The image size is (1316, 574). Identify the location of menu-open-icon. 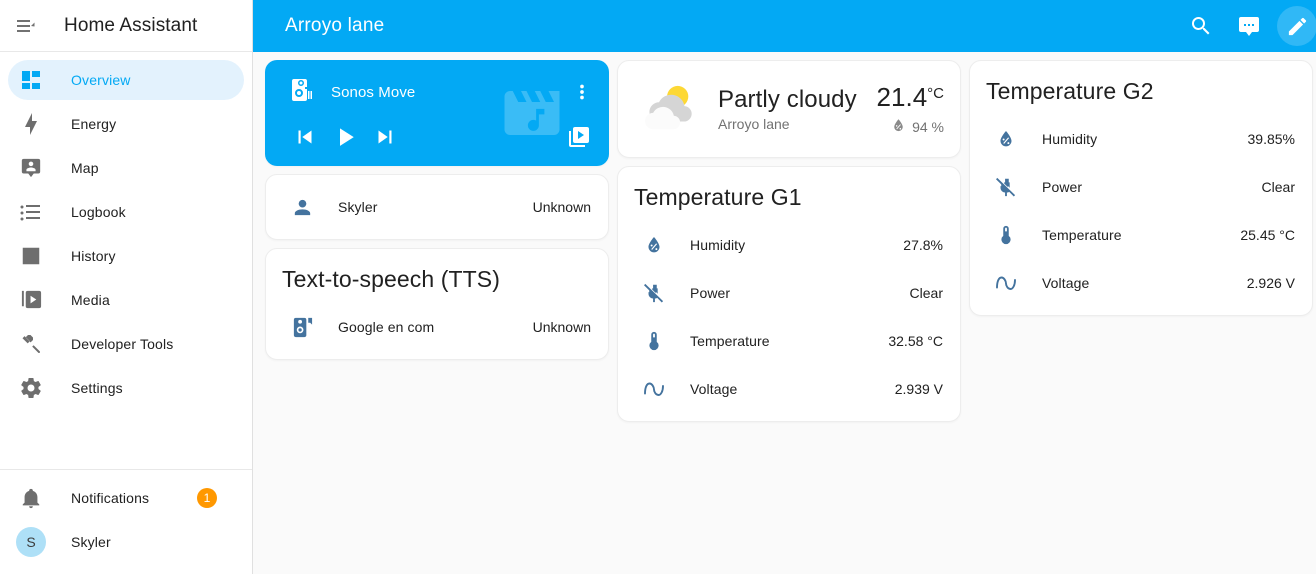
(26, 26).